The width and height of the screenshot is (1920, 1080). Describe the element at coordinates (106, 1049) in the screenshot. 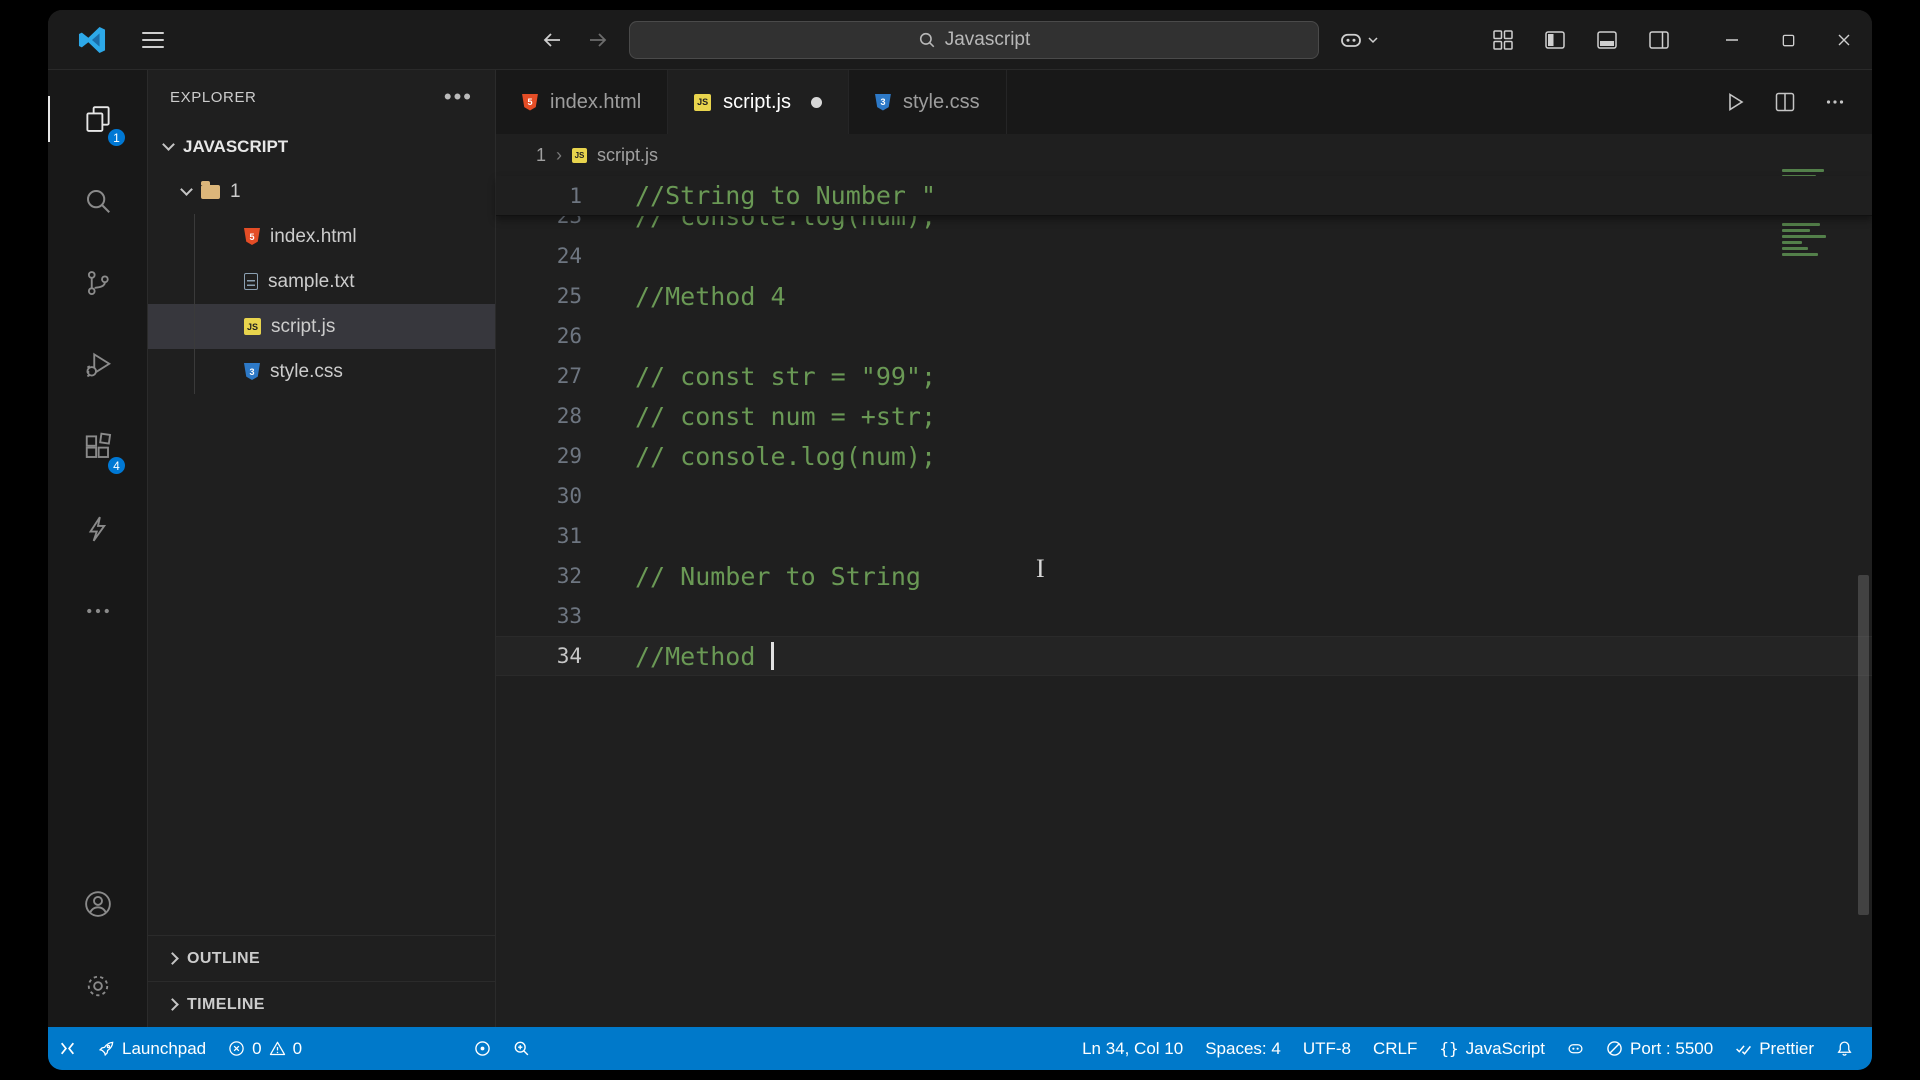

I see `rocket-icon` at that location.